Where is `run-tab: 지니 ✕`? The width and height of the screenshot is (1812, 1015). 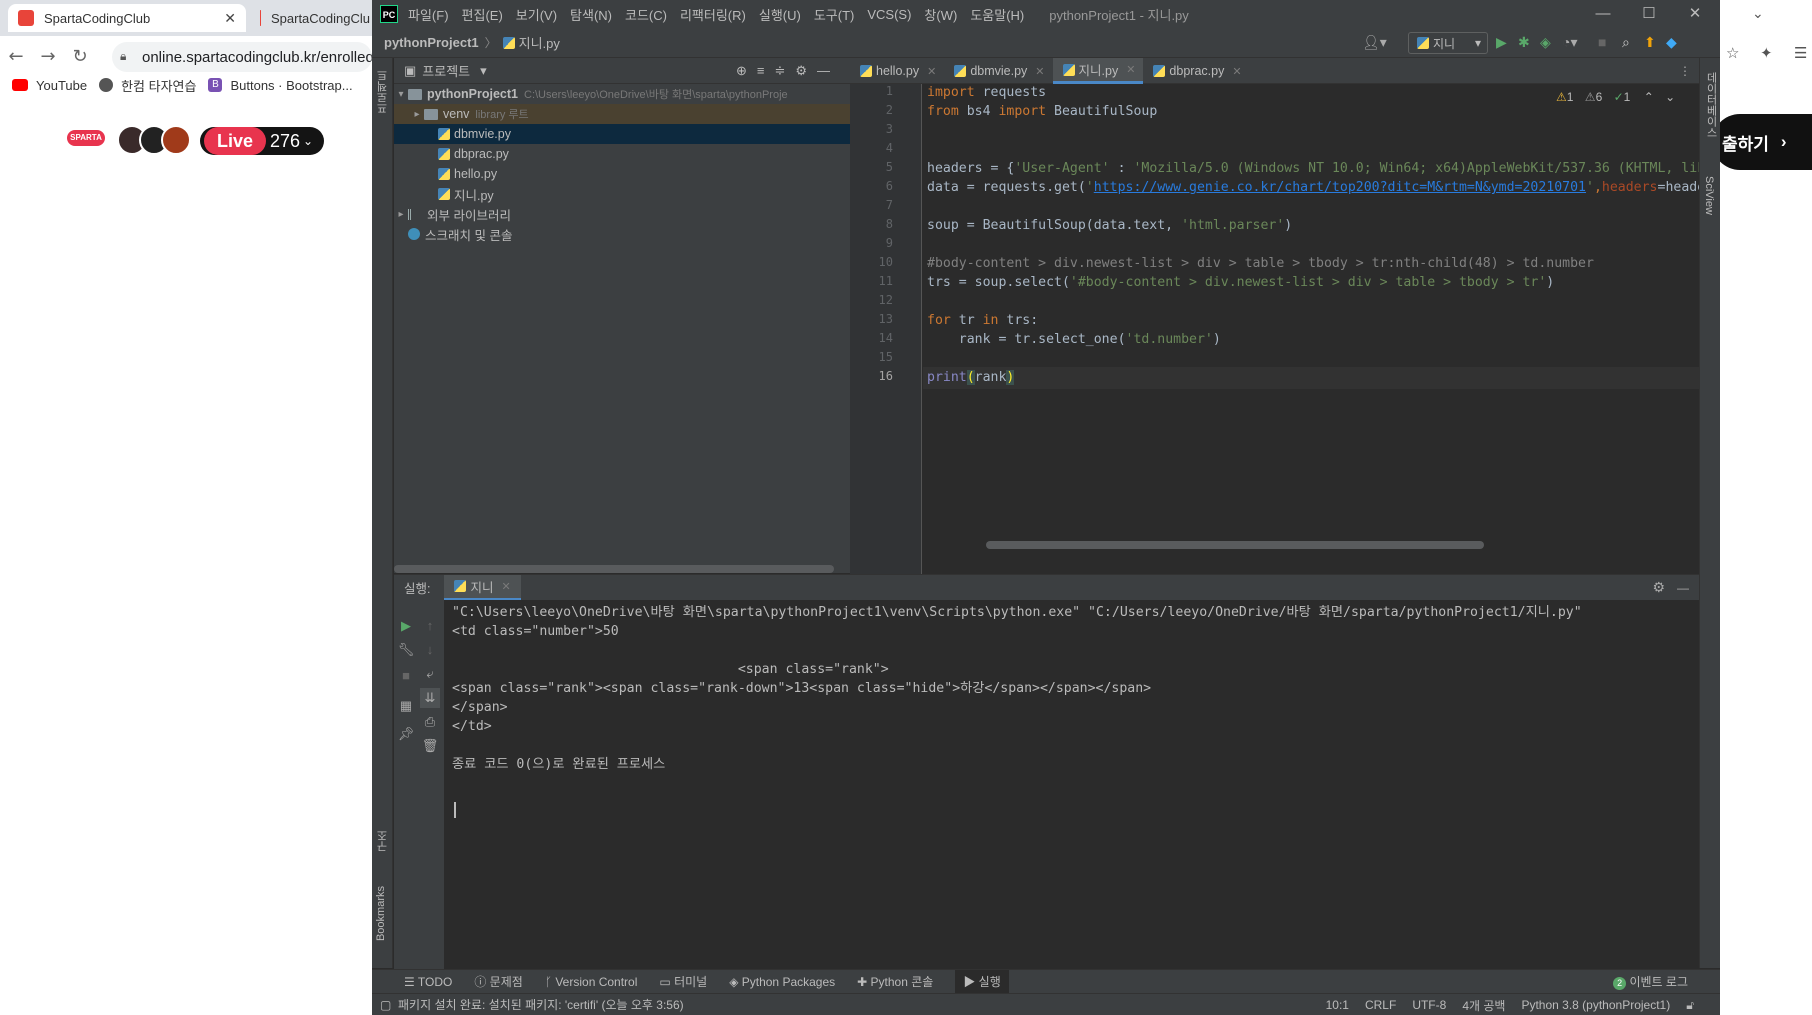 run-tab: 지니 ✕ is located at coordinates (482, 587).